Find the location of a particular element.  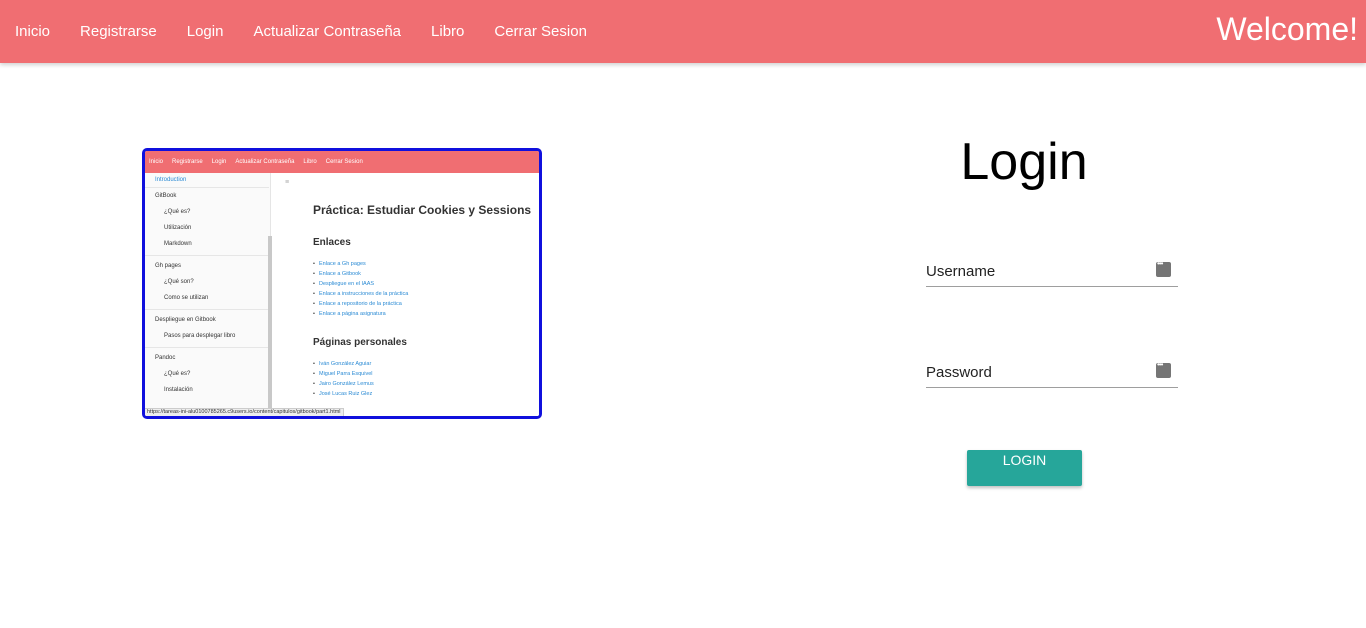

login-title: Login is located at coordinates (1024, 162).